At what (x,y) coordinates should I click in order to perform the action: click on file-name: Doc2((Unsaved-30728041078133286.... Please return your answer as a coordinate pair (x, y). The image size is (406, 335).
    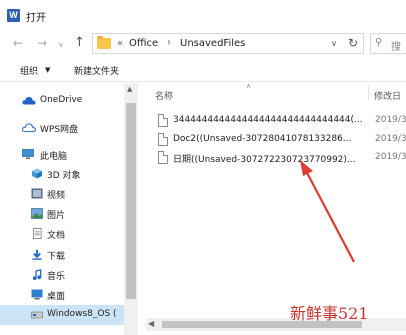
    Looking at the image, I should click on (262, 139).